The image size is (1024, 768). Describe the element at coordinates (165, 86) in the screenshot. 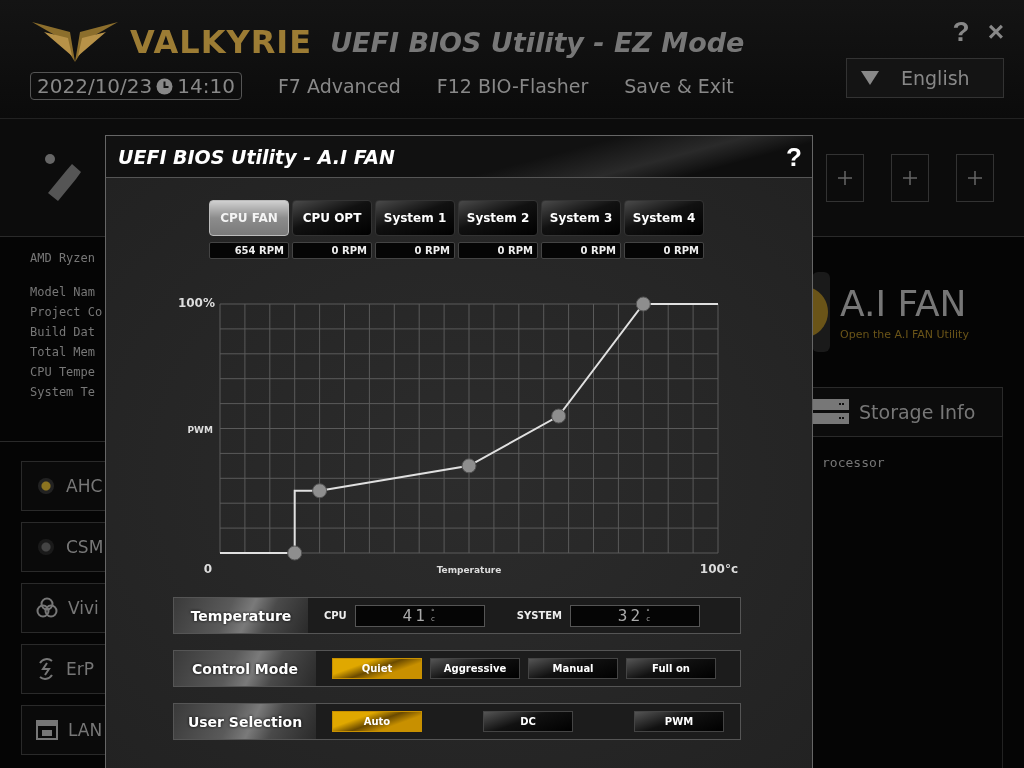

I see `clock-icon` at that location.